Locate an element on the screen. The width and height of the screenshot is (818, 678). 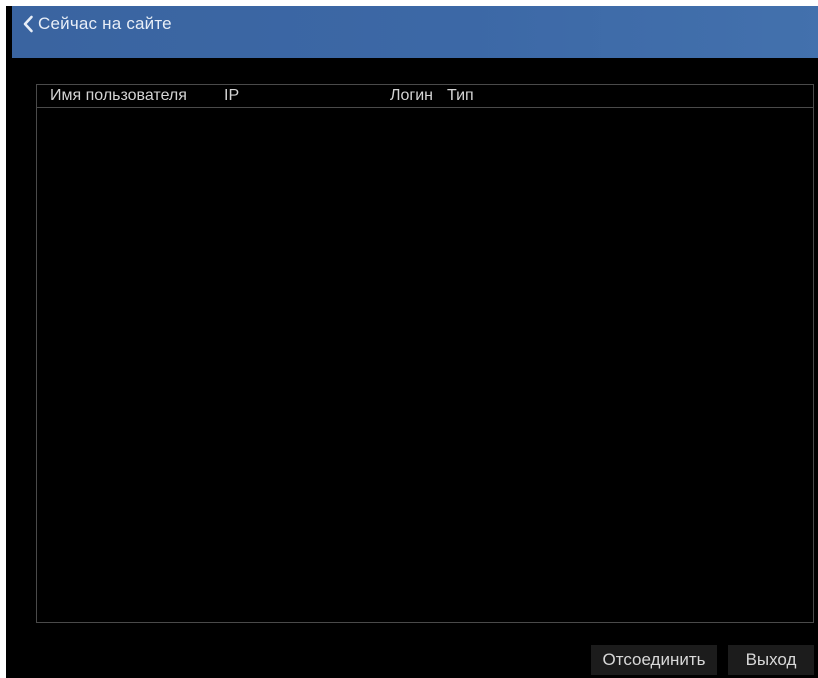
exit-button: Выход is located at coordinates (771, 660).